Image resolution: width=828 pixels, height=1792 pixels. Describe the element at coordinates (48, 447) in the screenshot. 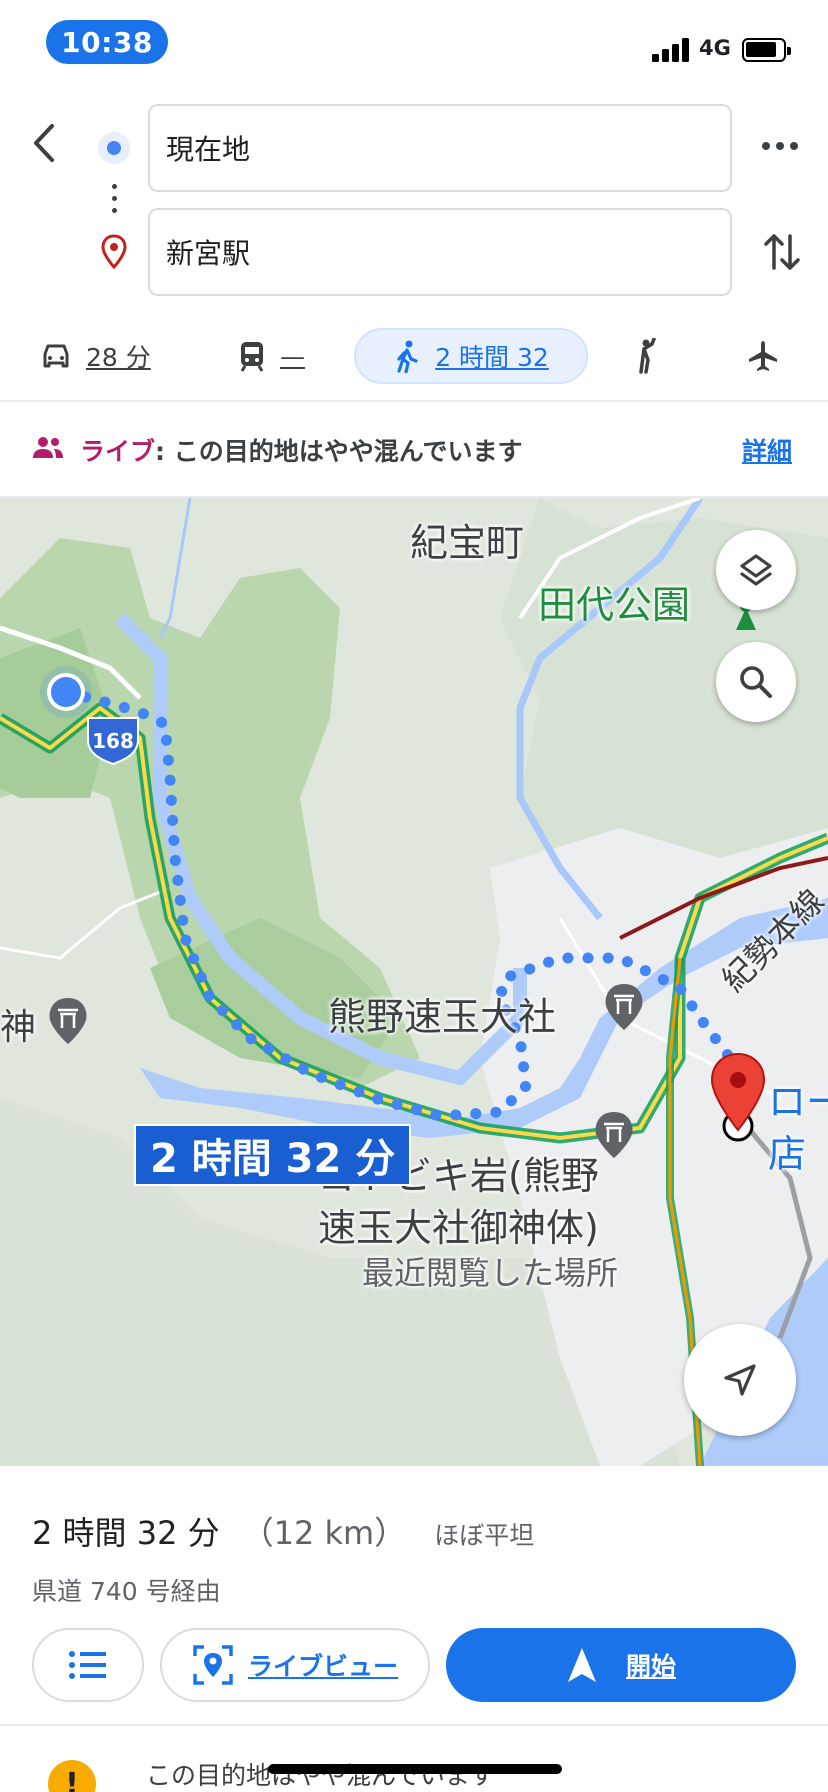

I see `people-icon` at that location.